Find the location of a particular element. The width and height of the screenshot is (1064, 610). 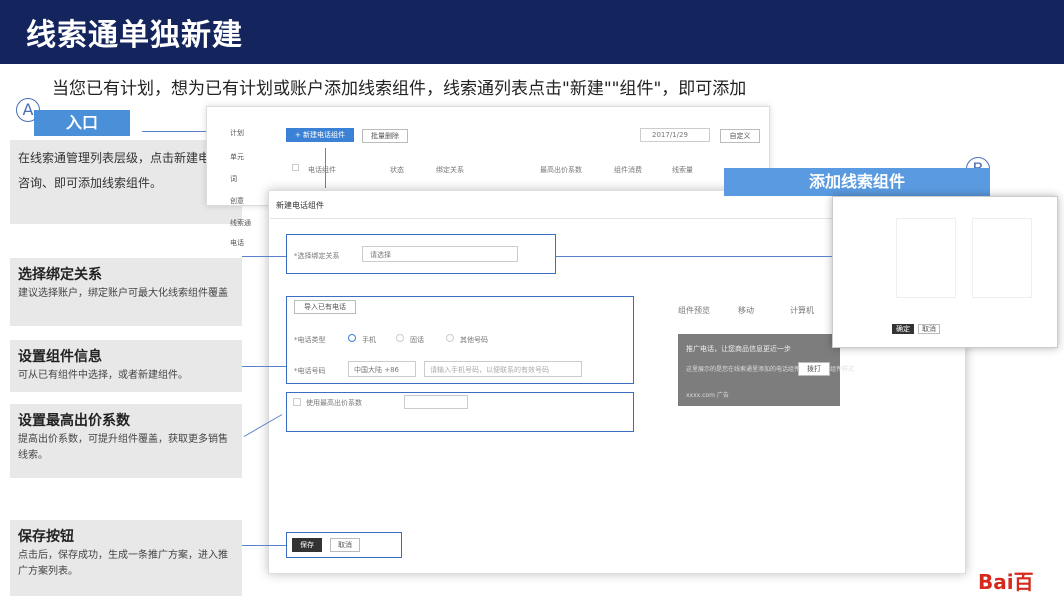

entry-tag: 入口 is located at coordinates (82, 123).